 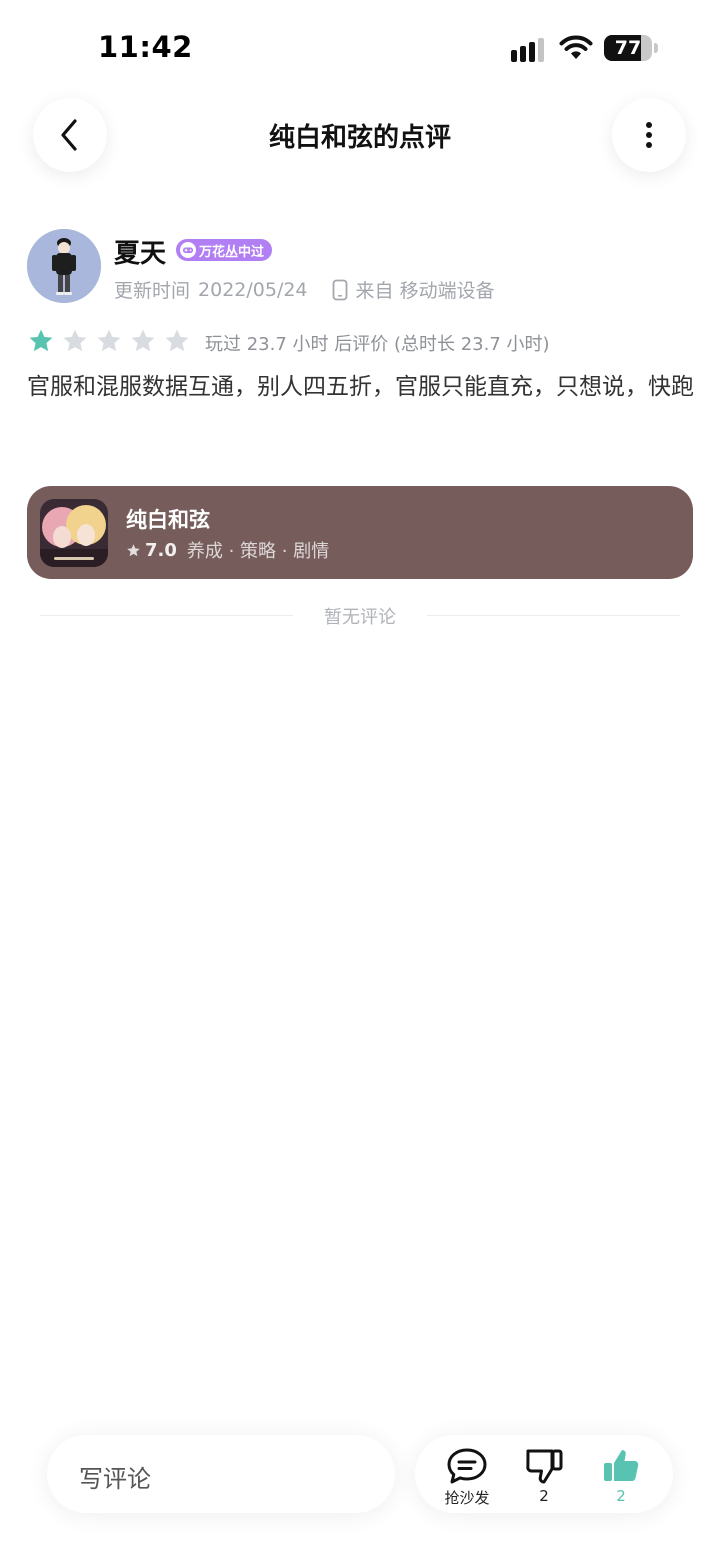 I want to click on phone-icon, so click(x=339, y=289).